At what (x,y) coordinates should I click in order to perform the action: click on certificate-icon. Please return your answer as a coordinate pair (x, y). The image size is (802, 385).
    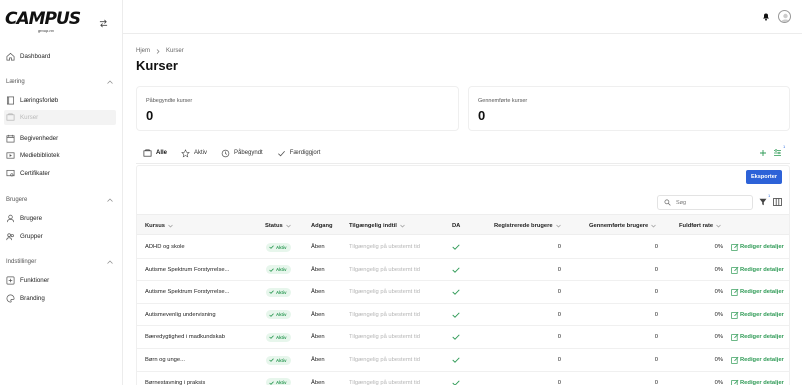
    Looking at the image, I should click on (10, 173).